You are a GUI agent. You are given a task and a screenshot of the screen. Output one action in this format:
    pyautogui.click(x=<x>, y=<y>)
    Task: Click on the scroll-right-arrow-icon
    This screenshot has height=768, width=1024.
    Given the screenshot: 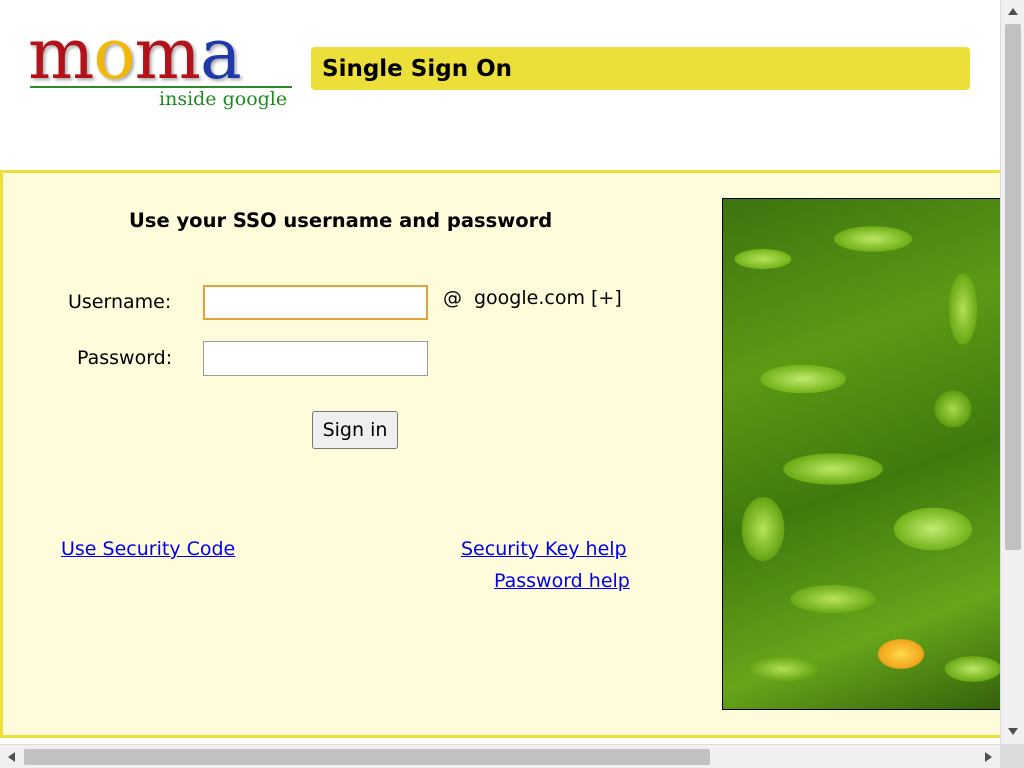 What is the action you would take?
    pyautogui.click(x=988, y=757)
    